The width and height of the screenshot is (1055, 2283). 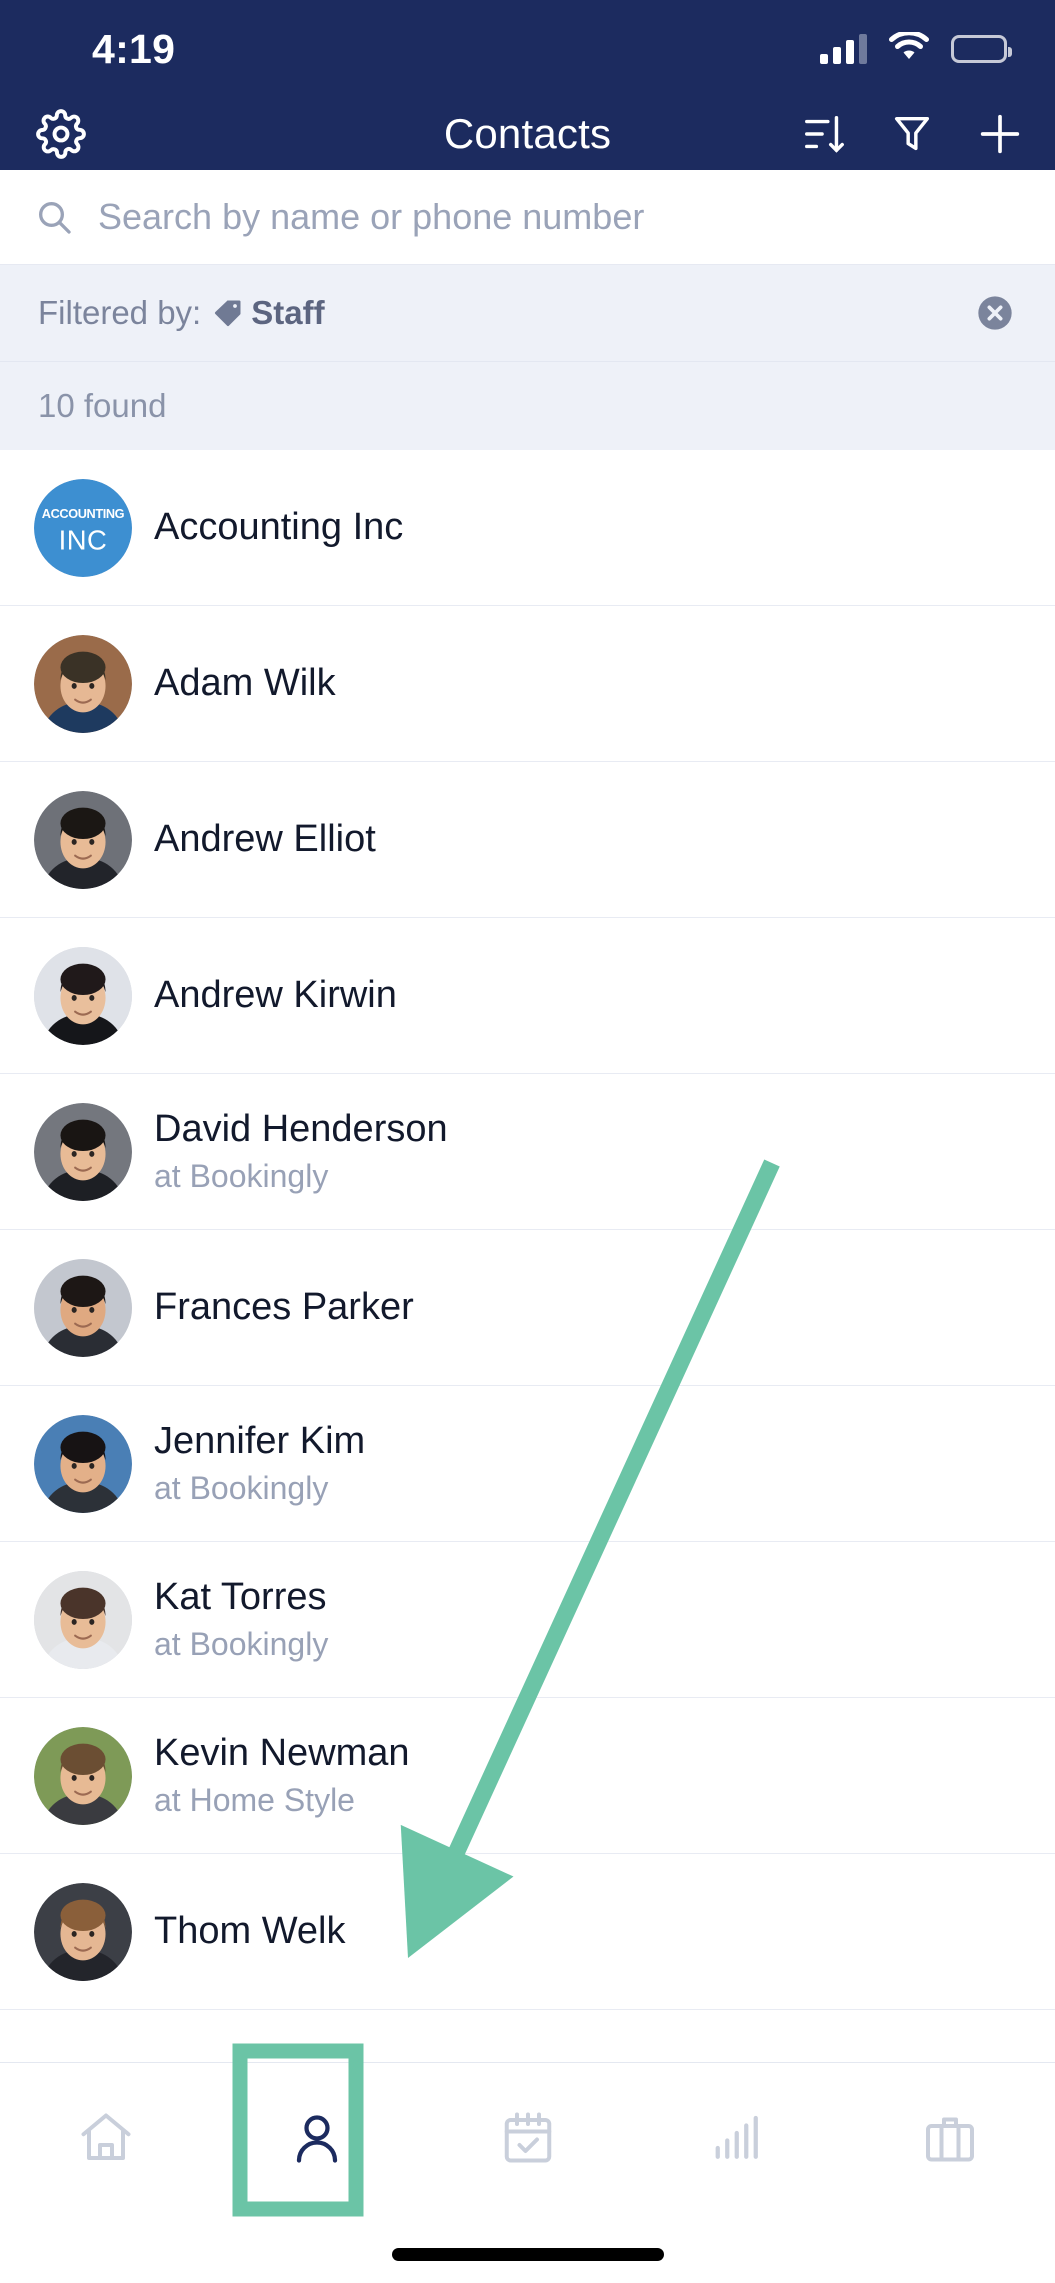 I want to click on tab-reports, so click(x=738, y=2138).